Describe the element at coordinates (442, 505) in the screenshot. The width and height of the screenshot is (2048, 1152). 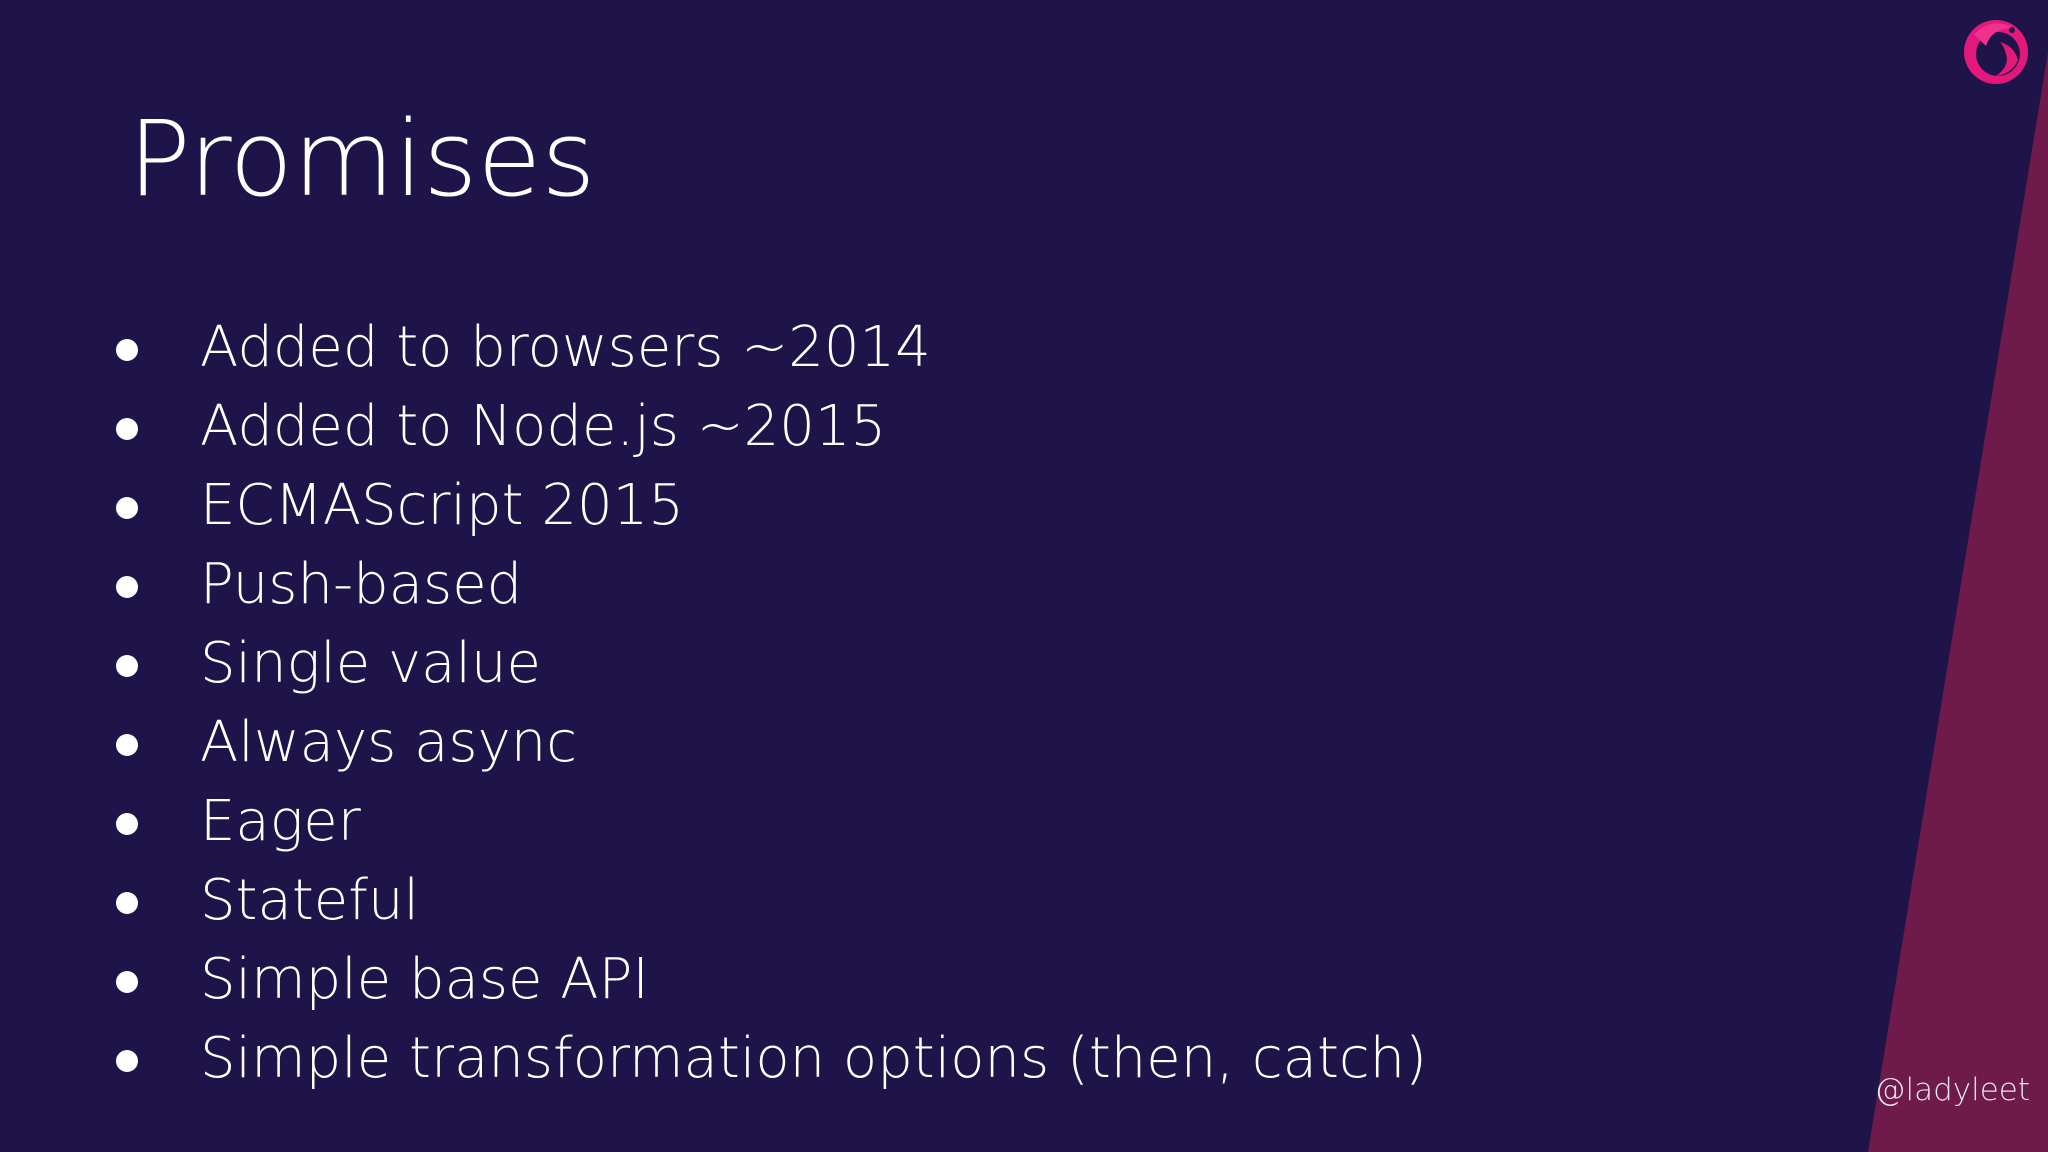
I see `bullet-text: ECMAScript 2015` at that location.